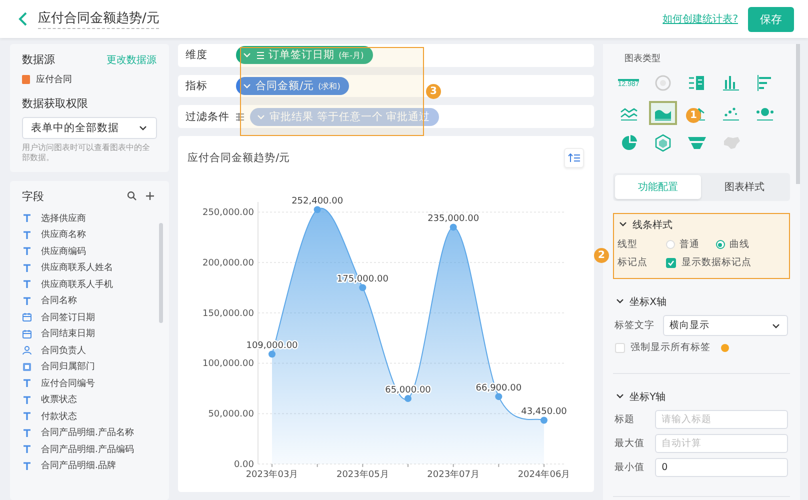 Image resolution: width=808 pixels, height=500 pixels. I want to click on input-field: 请输入标题, so click(721, 419).